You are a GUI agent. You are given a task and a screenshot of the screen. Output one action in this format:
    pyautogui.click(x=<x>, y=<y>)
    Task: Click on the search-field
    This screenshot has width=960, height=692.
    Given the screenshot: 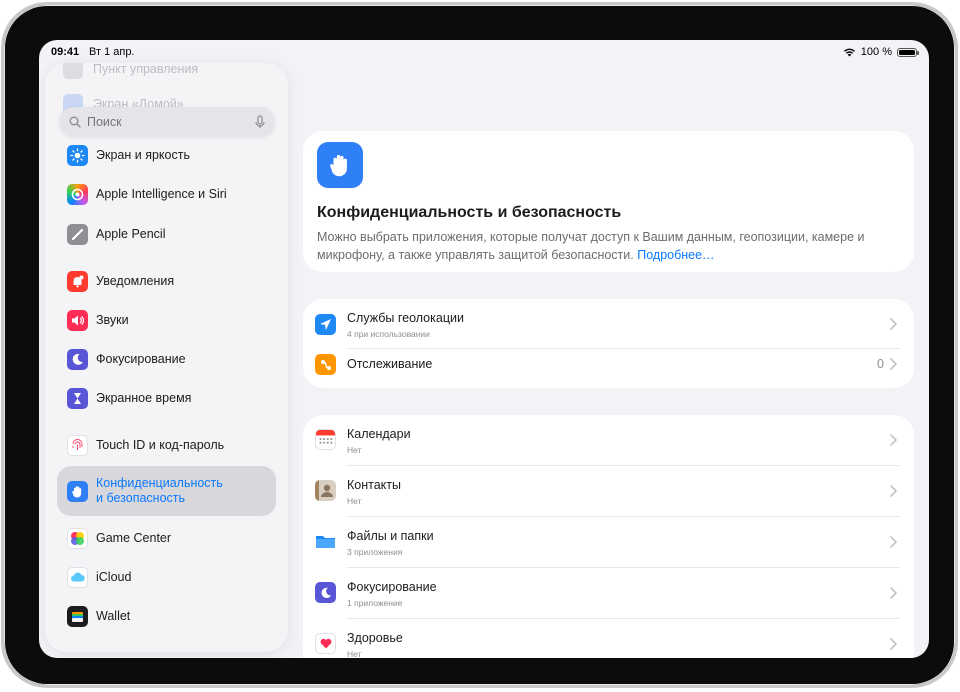 What is the action you would take?
    pyautogui.click(x=167, y=122)
    